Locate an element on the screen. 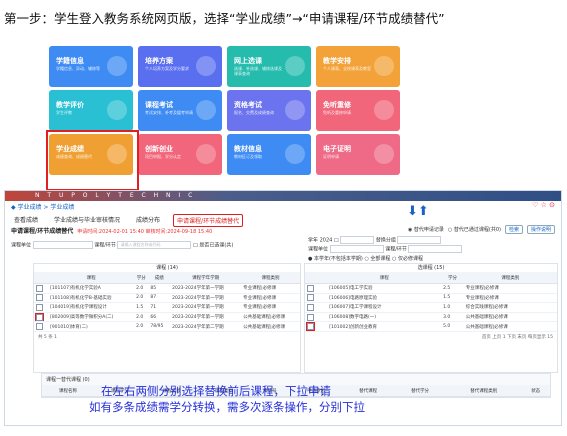 The width and height of the screenshot is (567, 436). left-panel-title: 课程 (14) is located at coordinates (167, 268).